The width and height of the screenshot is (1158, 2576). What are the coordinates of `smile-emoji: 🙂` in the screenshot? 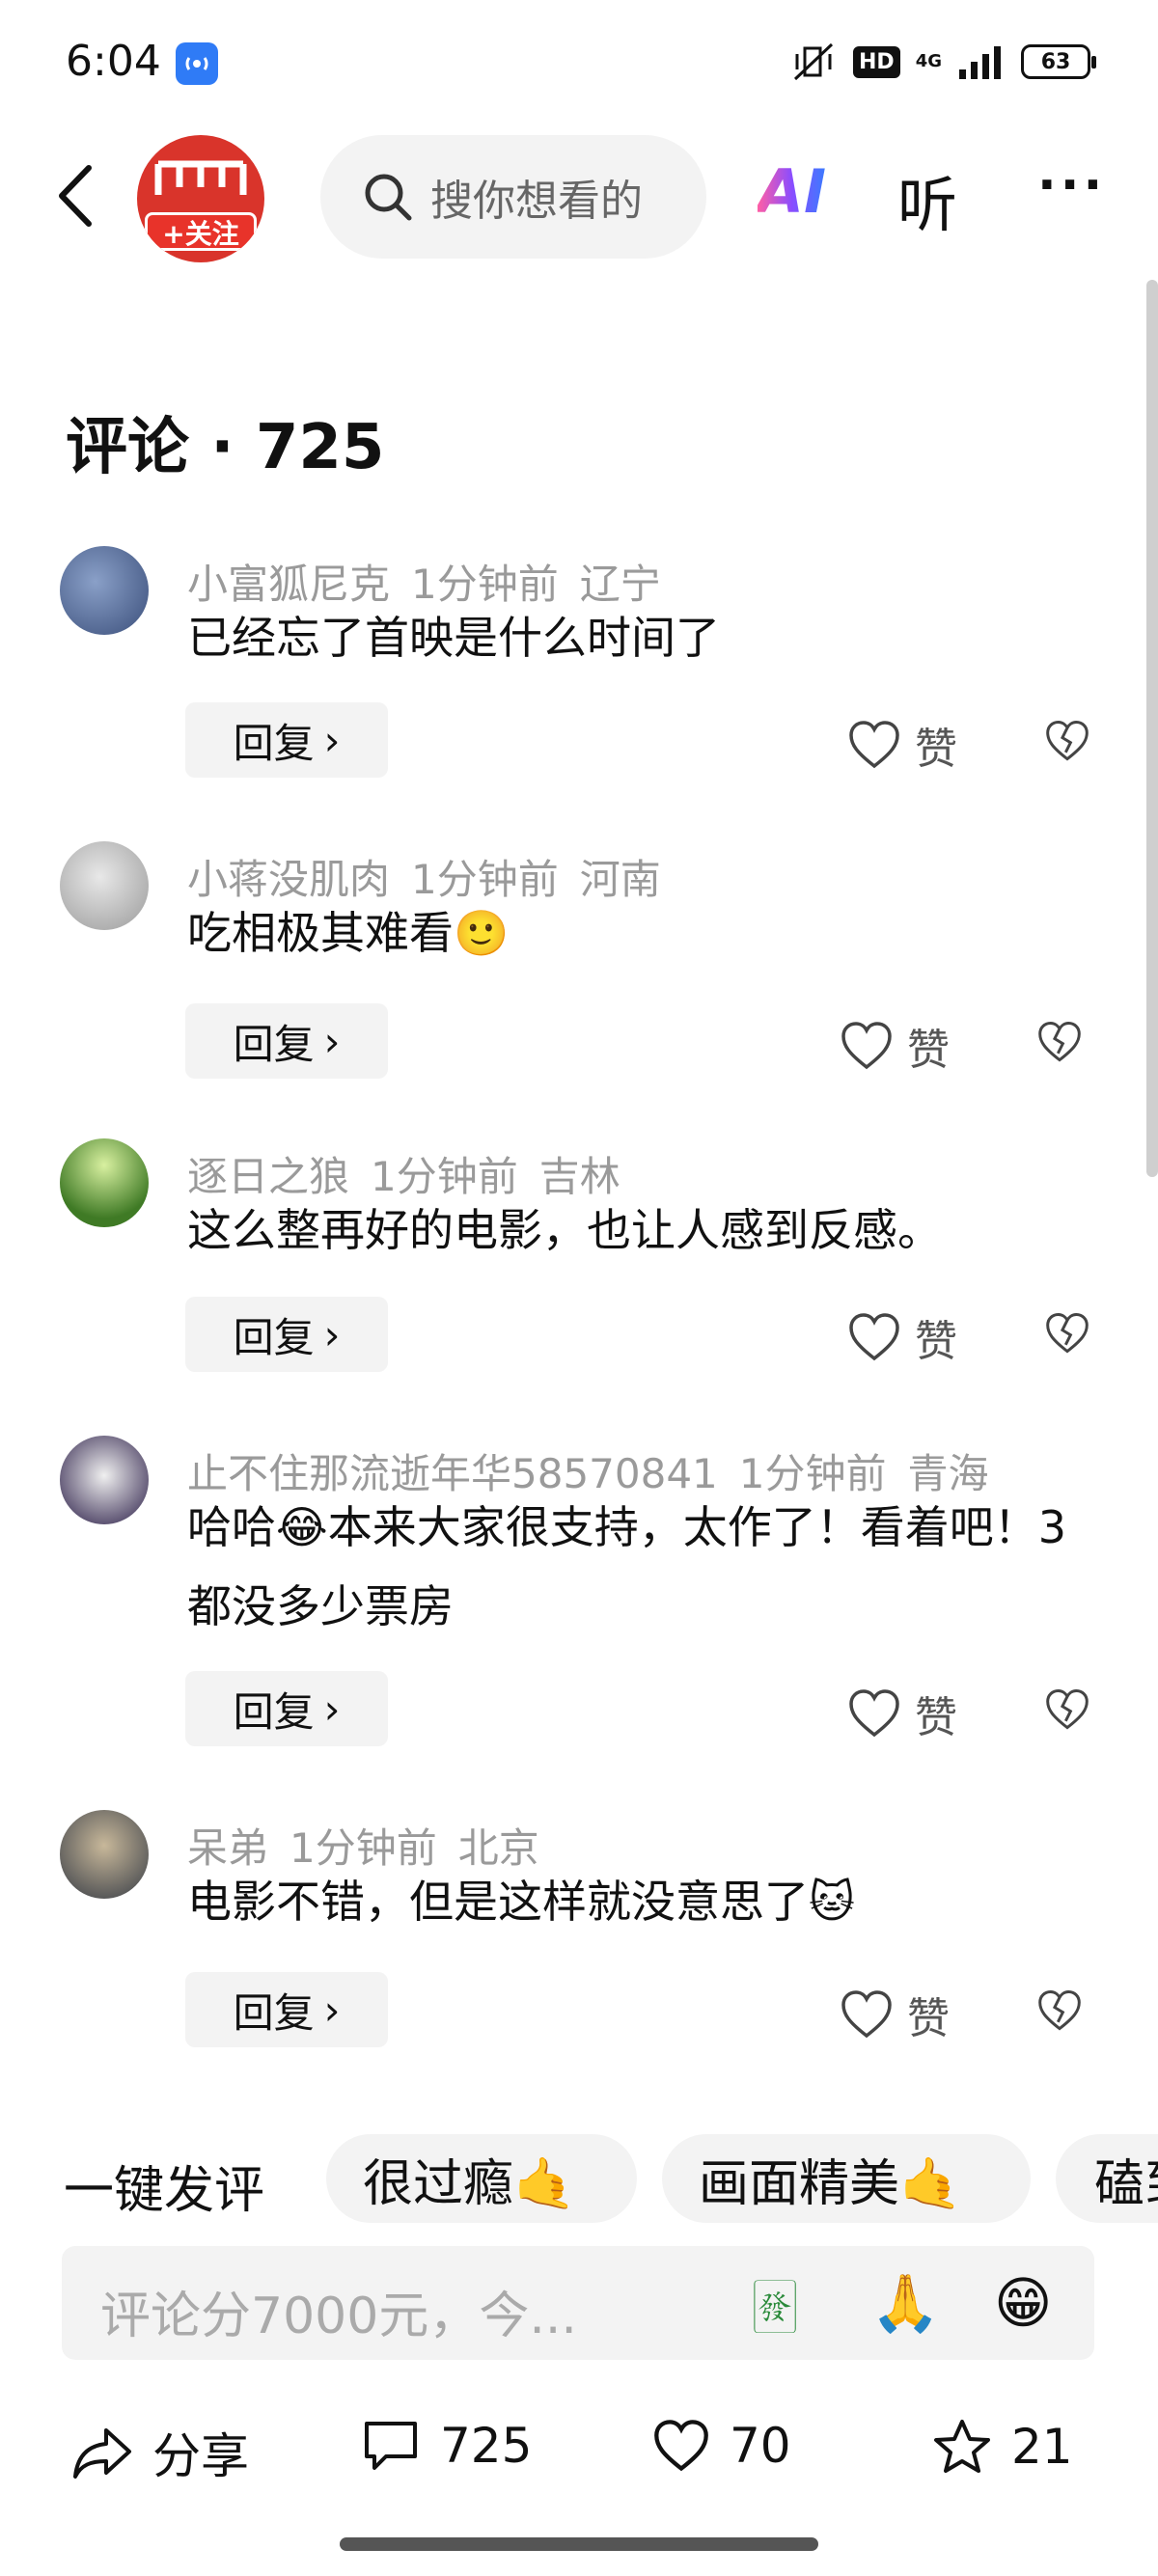 It's located at (482, 933).